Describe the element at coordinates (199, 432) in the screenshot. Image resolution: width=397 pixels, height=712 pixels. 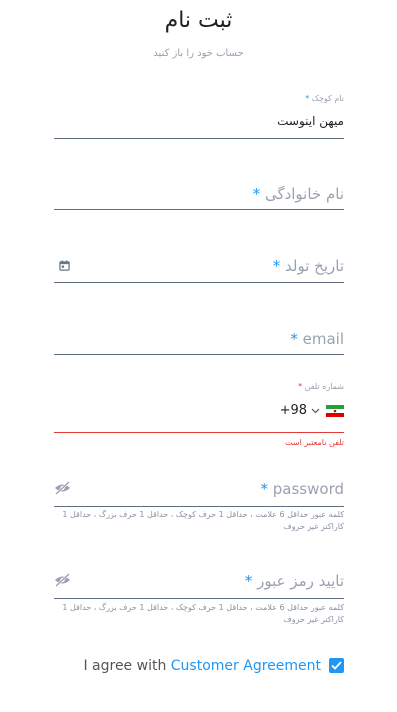
I see `phone-underline` at that location.